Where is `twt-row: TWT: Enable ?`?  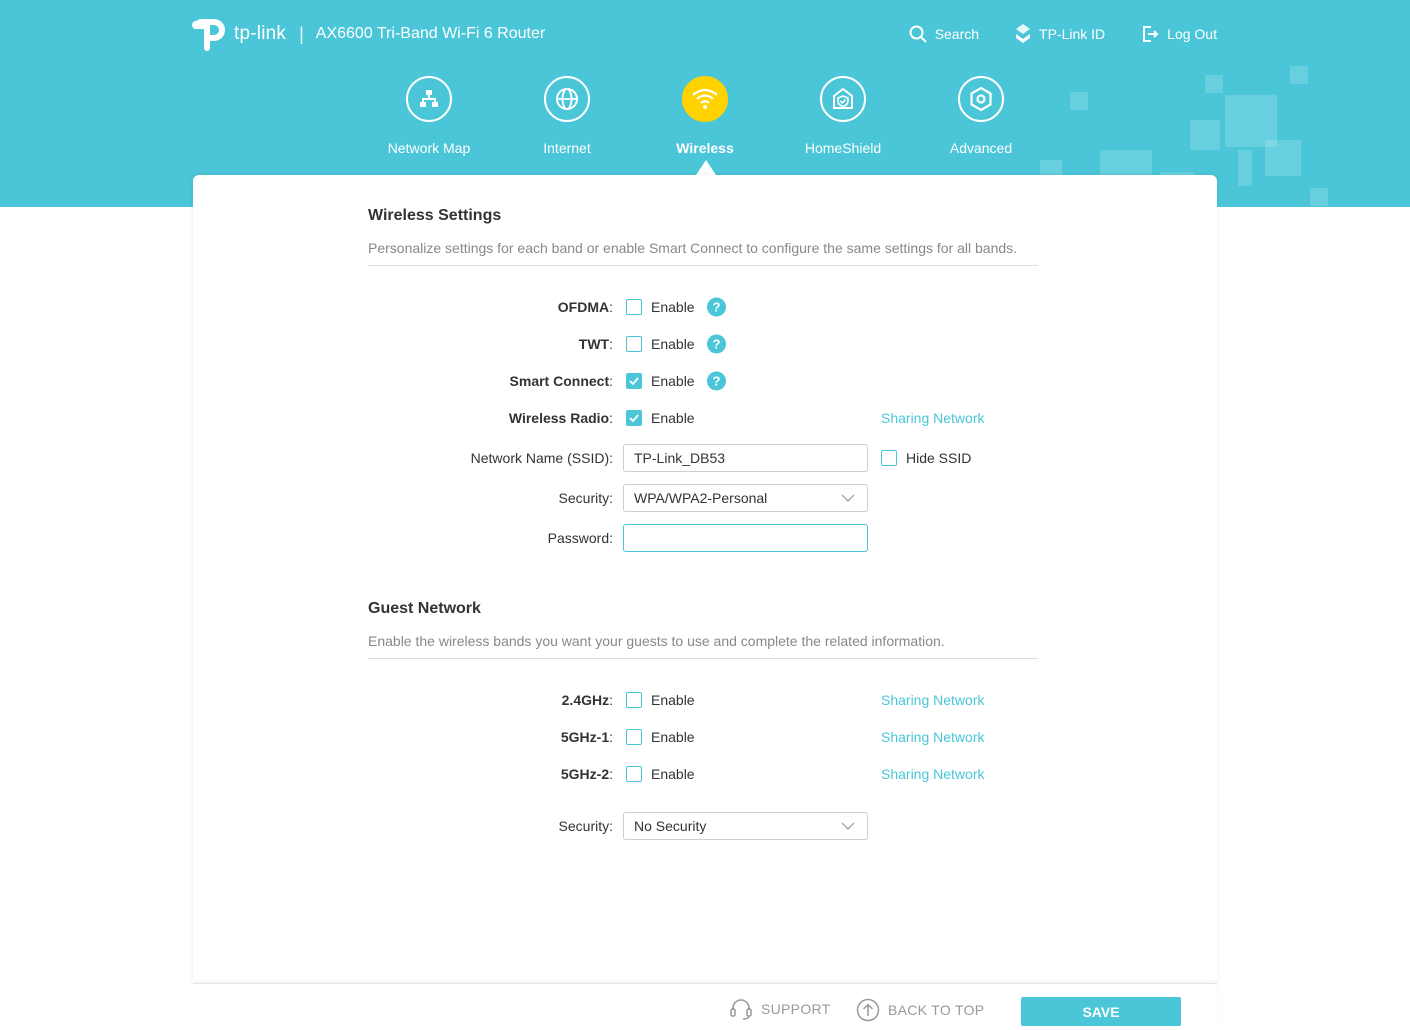 twt-row: TWT: Enable ? is located at coordinates (705, 344).